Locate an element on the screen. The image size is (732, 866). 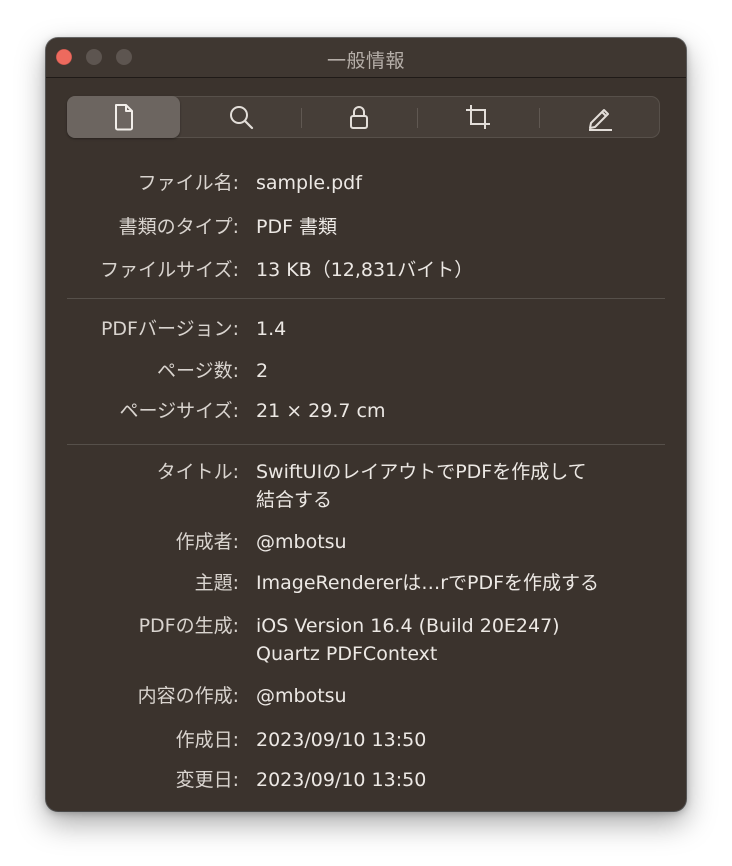
tab-security is located at coordinates (359, 117).